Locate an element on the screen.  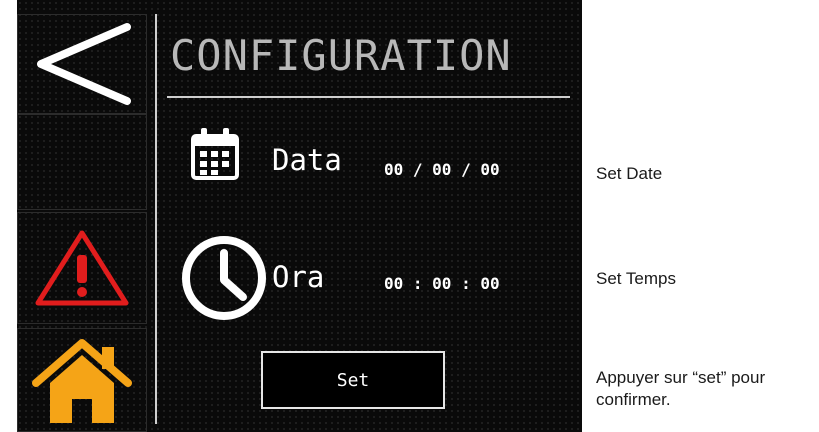
calendar-icon is located at coordinates (215, 154).